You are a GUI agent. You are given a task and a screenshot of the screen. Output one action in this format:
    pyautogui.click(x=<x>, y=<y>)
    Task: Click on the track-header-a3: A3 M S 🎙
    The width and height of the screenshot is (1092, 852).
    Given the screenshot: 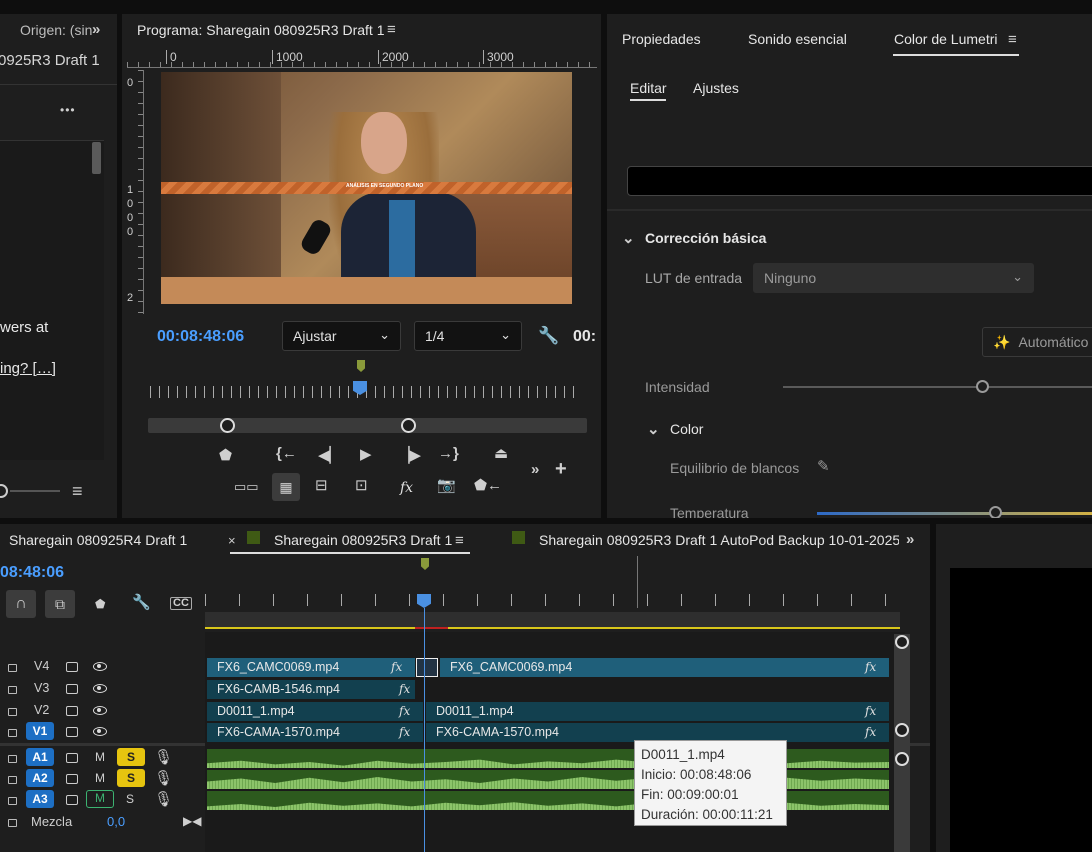 What is the action you would take?
    pyautogui.click(x=102, y=800)
    